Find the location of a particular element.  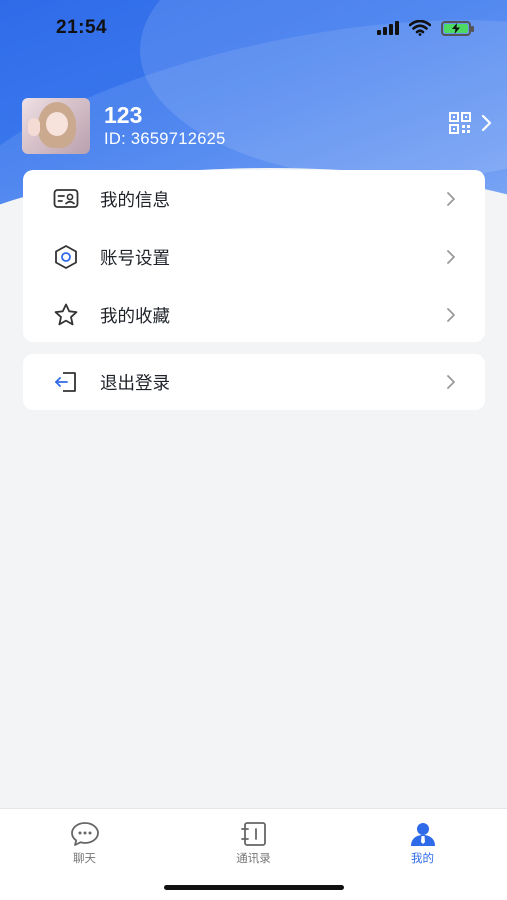

menu-item-label: 我的信息 is located at coordinates (135, 200).